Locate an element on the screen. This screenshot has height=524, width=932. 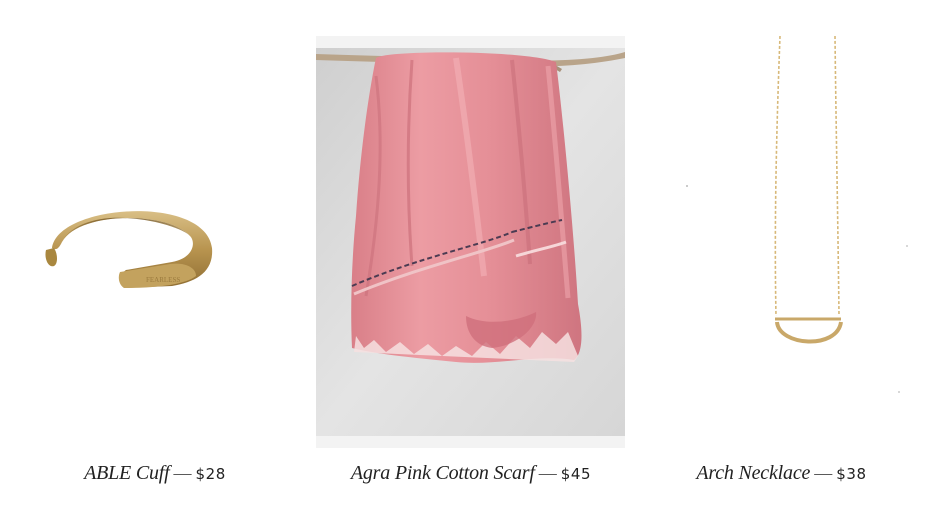
product-caption: Agra Pink Cotton Scarf — $45 is located at coordinates (471, 473).